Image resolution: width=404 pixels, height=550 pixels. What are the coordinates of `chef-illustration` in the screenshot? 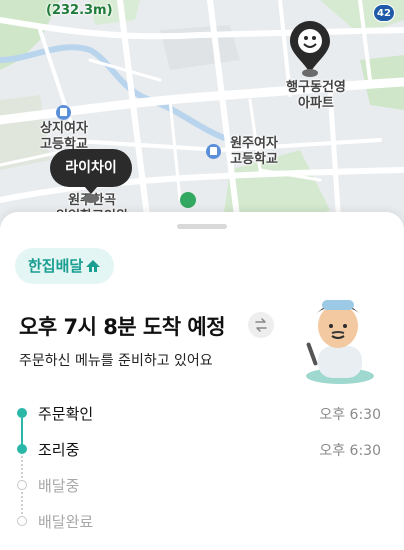 It's located at (340, 342).